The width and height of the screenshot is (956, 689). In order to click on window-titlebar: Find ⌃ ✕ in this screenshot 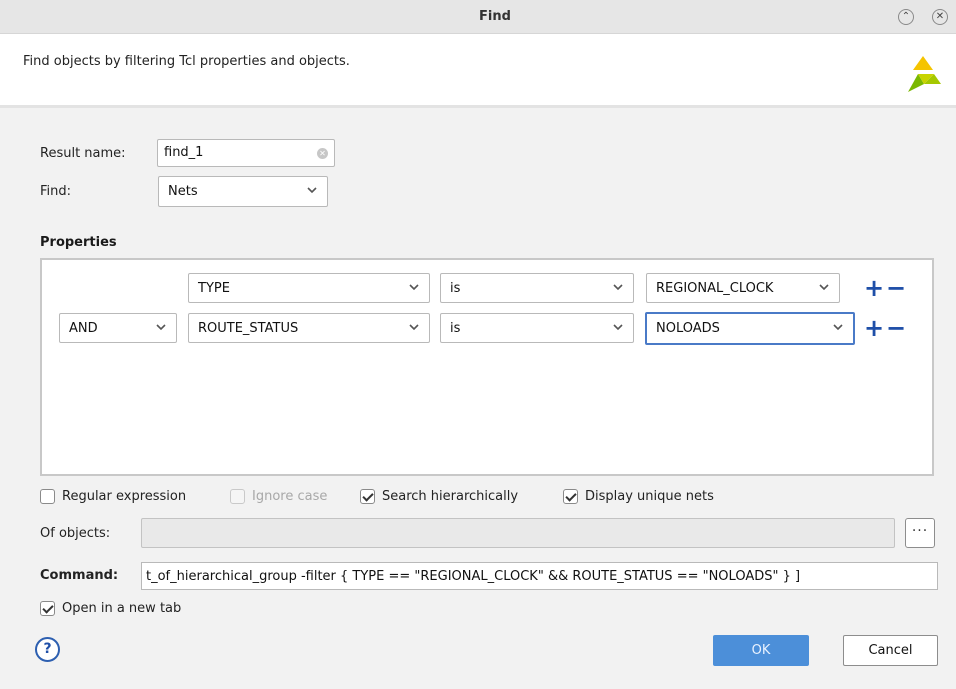, I will do `click(478, 17)`.